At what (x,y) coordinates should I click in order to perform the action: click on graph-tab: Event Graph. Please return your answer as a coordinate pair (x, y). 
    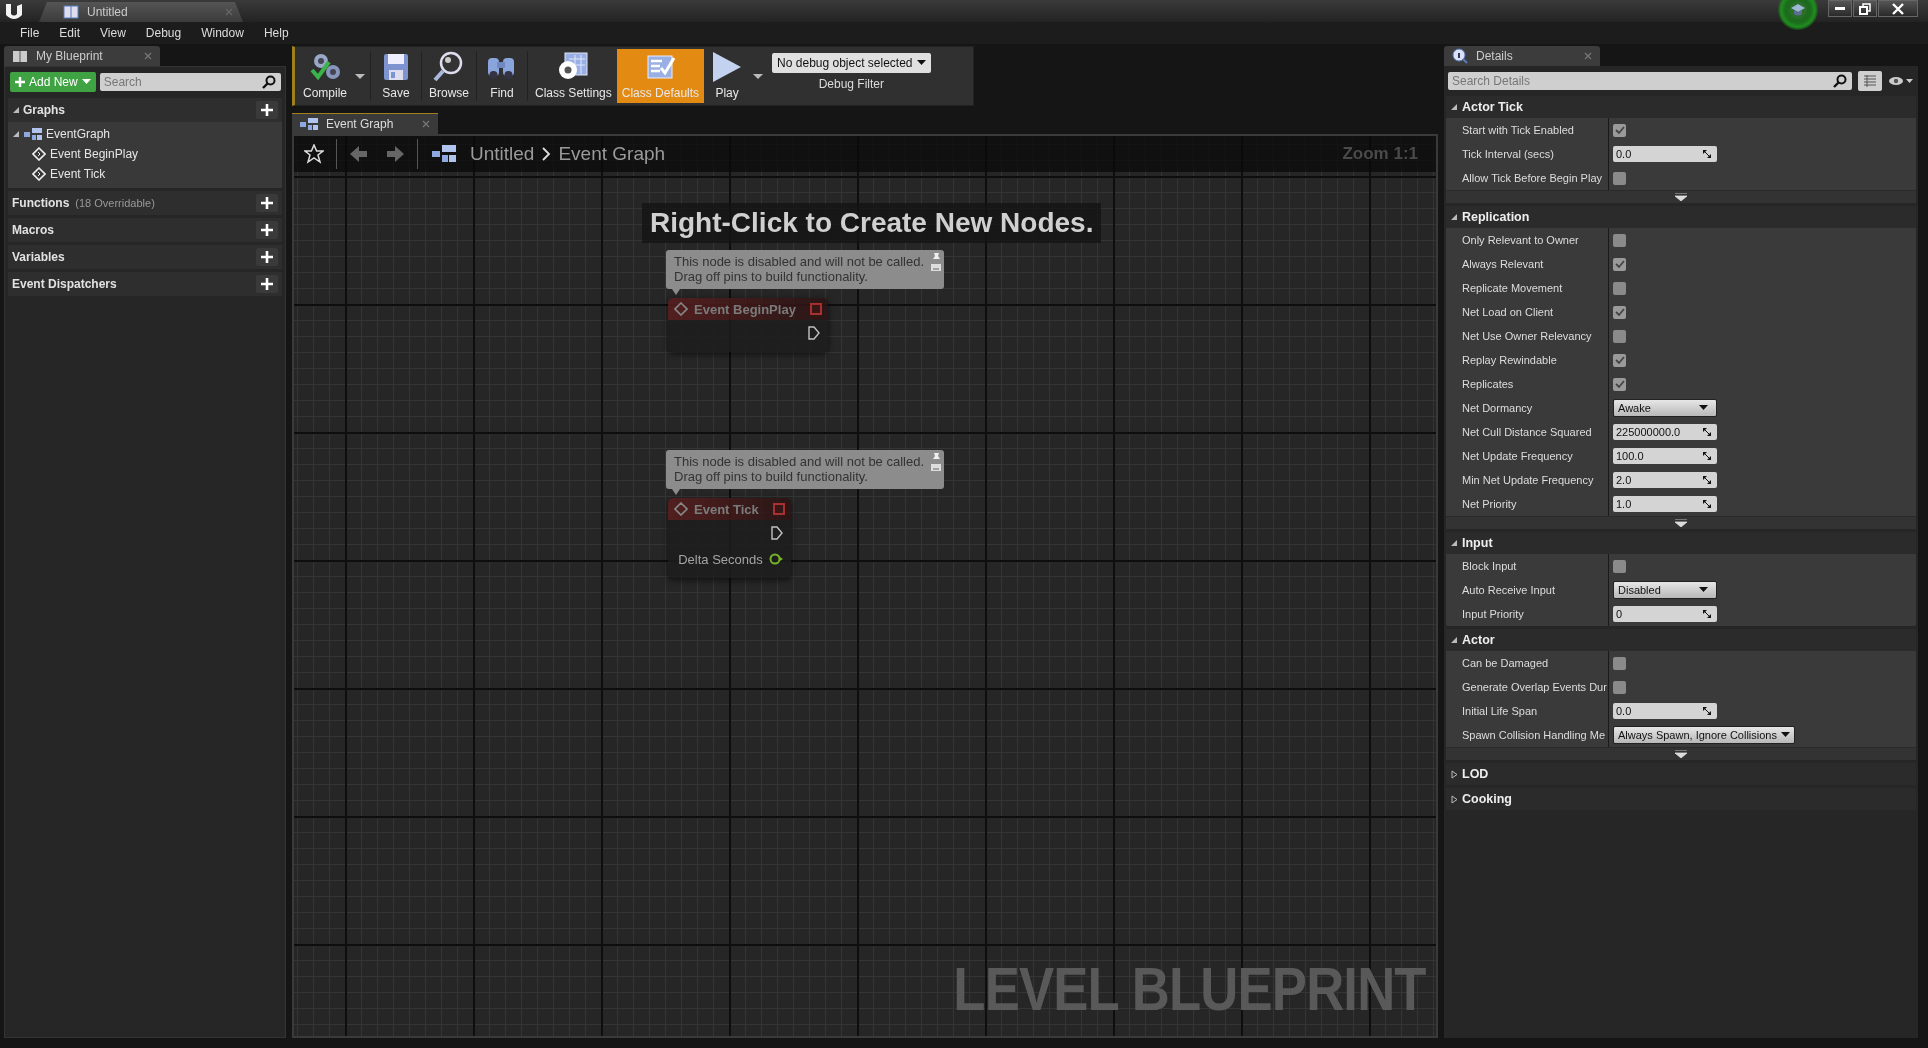
    Looking at the image, I should click on (365, 123).